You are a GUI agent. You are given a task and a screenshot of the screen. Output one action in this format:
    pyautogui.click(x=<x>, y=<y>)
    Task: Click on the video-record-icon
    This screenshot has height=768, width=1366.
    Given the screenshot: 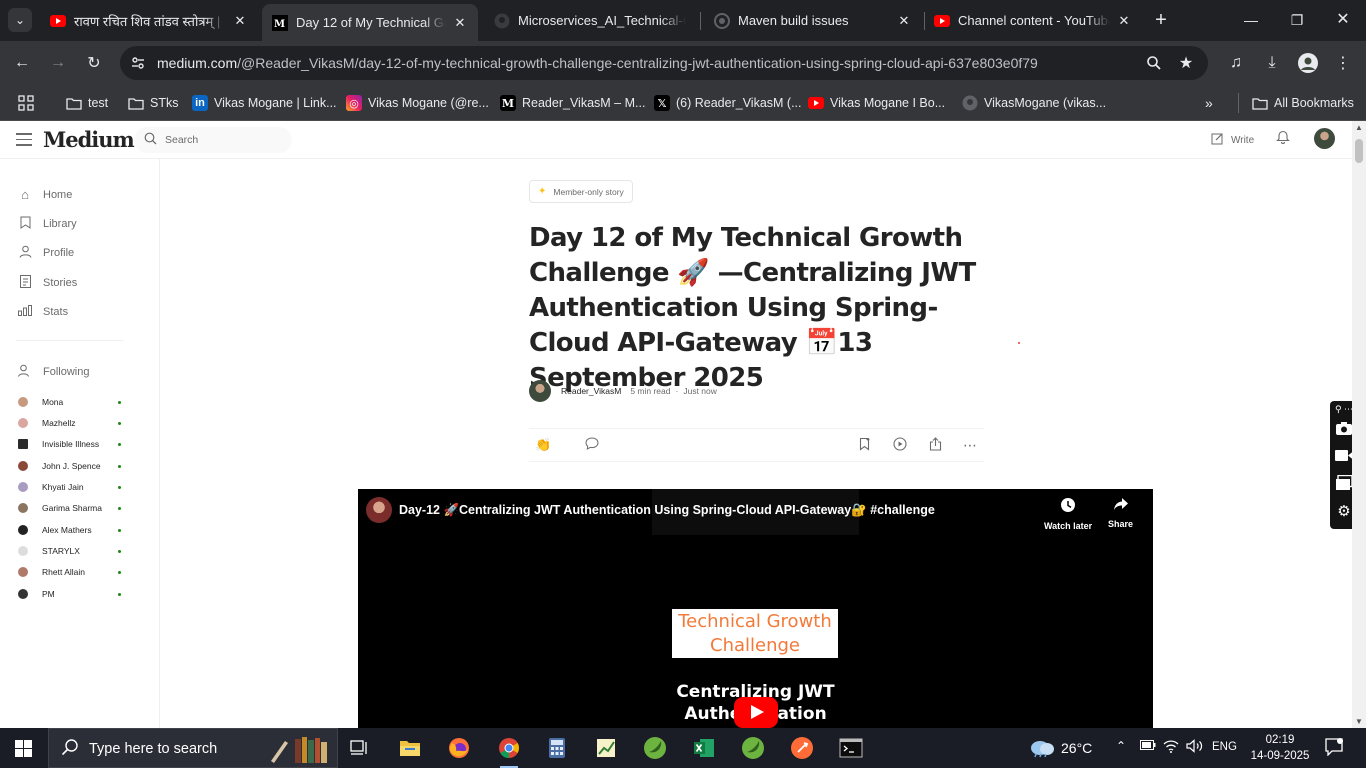 What is the action you would take?
    pyautogui.click(x=1344, y=457)
    